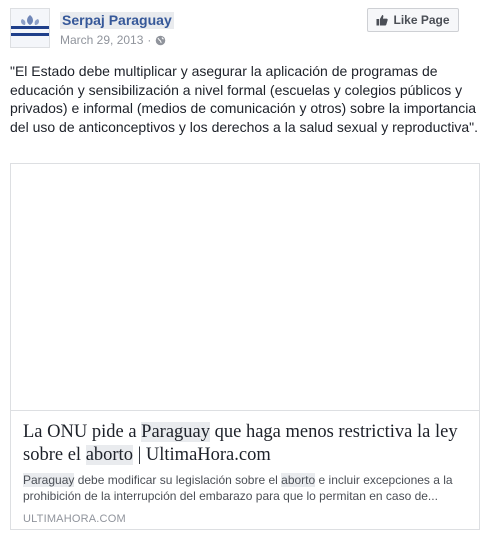 Image resolution: width=491 pixels, height=540 pixels. I want to click on serpaj-logo-icon, so click(30, 28).